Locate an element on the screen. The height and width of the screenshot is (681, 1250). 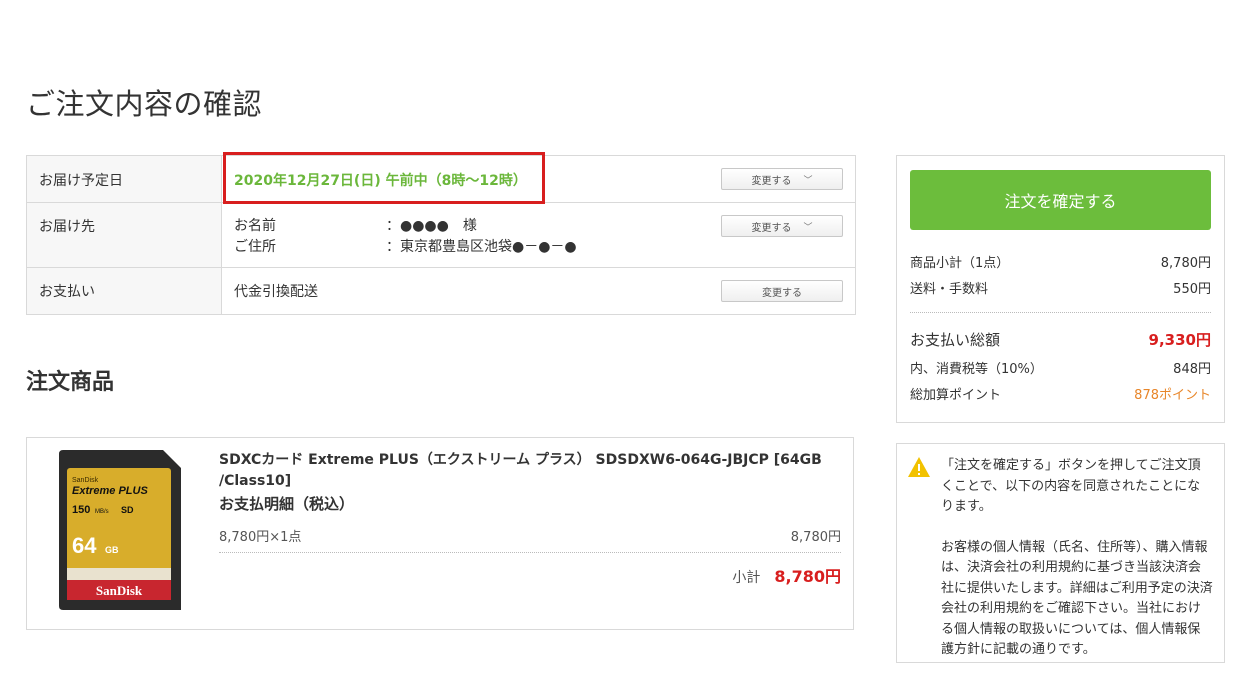
delivery-date-label: お届け予定日 is located at coordinates (124, 179).